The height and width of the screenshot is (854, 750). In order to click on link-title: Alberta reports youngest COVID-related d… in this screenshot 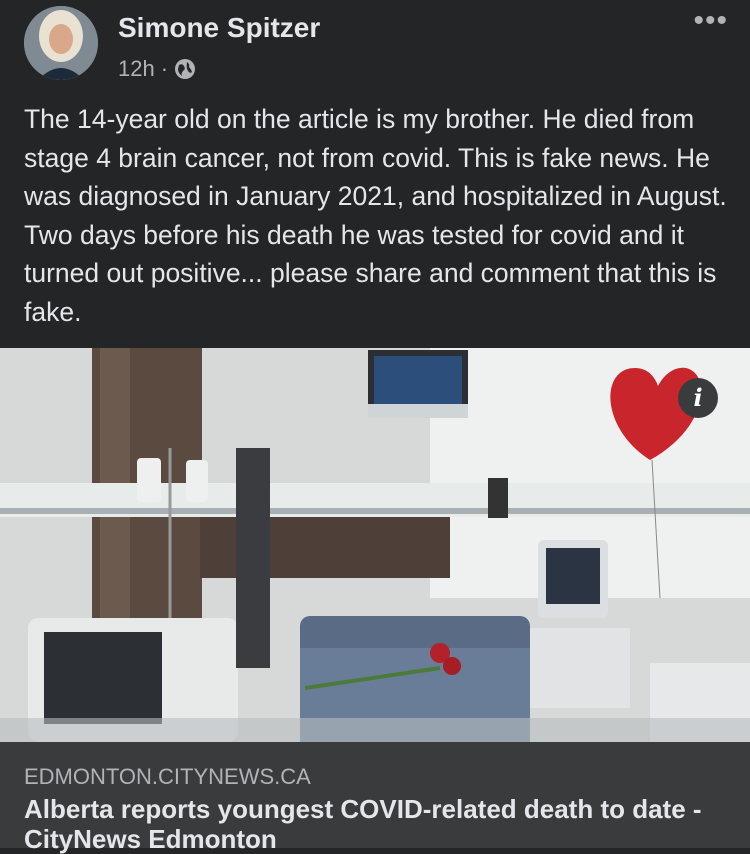, I will do `click(379, 824)`.